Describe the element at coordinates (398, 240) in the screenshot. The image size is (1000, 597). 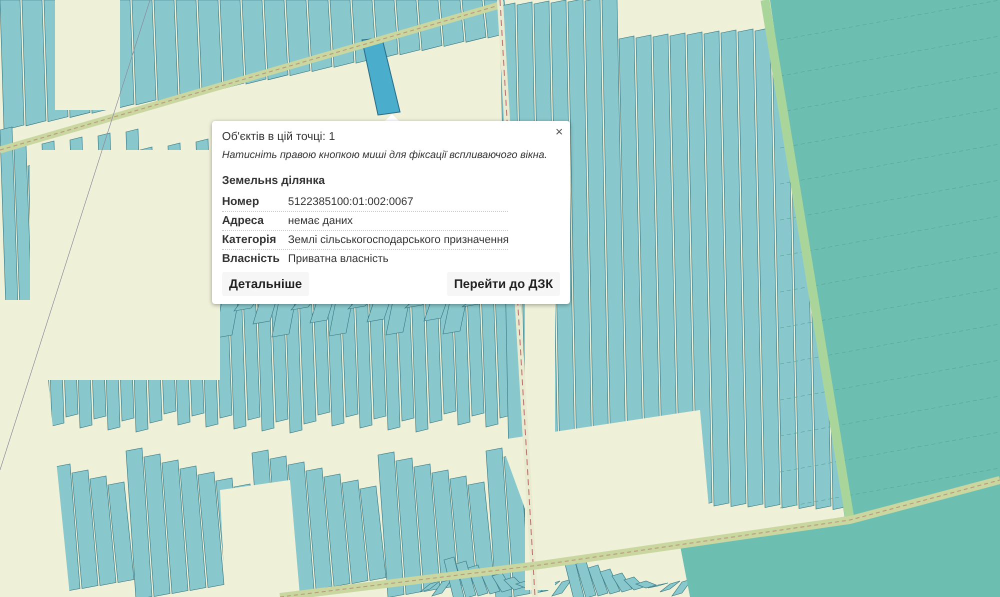
I see `field-value: Землі сільськогосподарського призначення` at that location.